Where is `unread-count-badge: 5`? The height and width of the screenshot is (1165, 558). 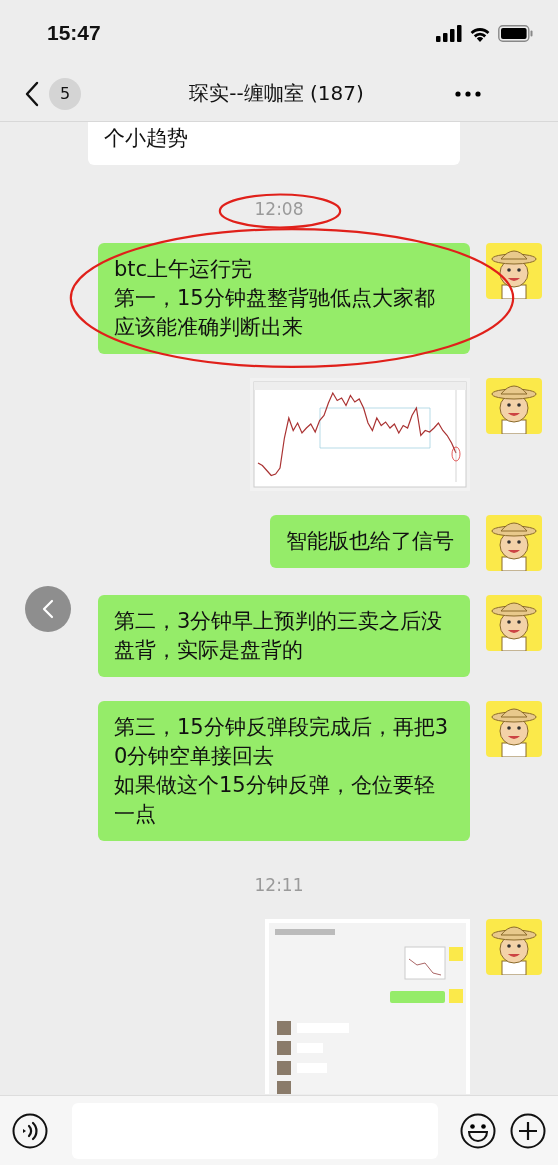 unread-count-badge: 5 is located at coordinates (65, 93).